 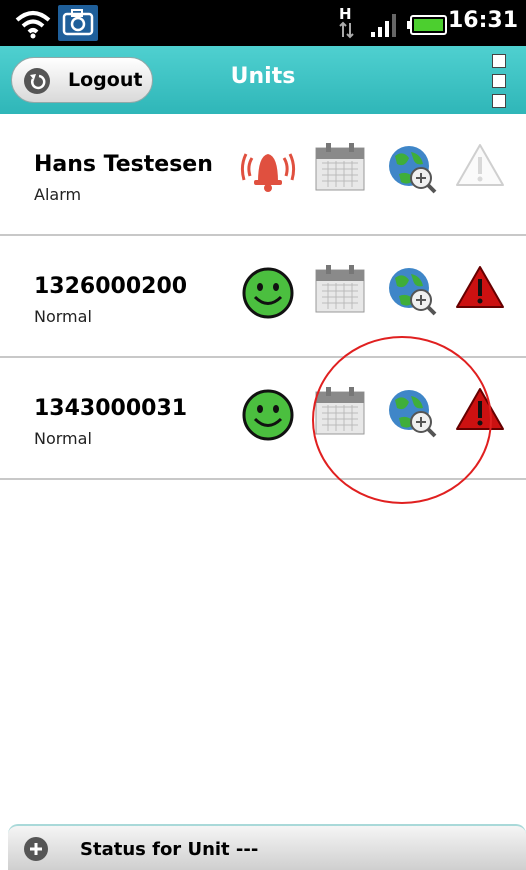 What do you see at coordinates (36, 849) in the screenshot?
I see `plus-icon` at bounding box center [36, 849].